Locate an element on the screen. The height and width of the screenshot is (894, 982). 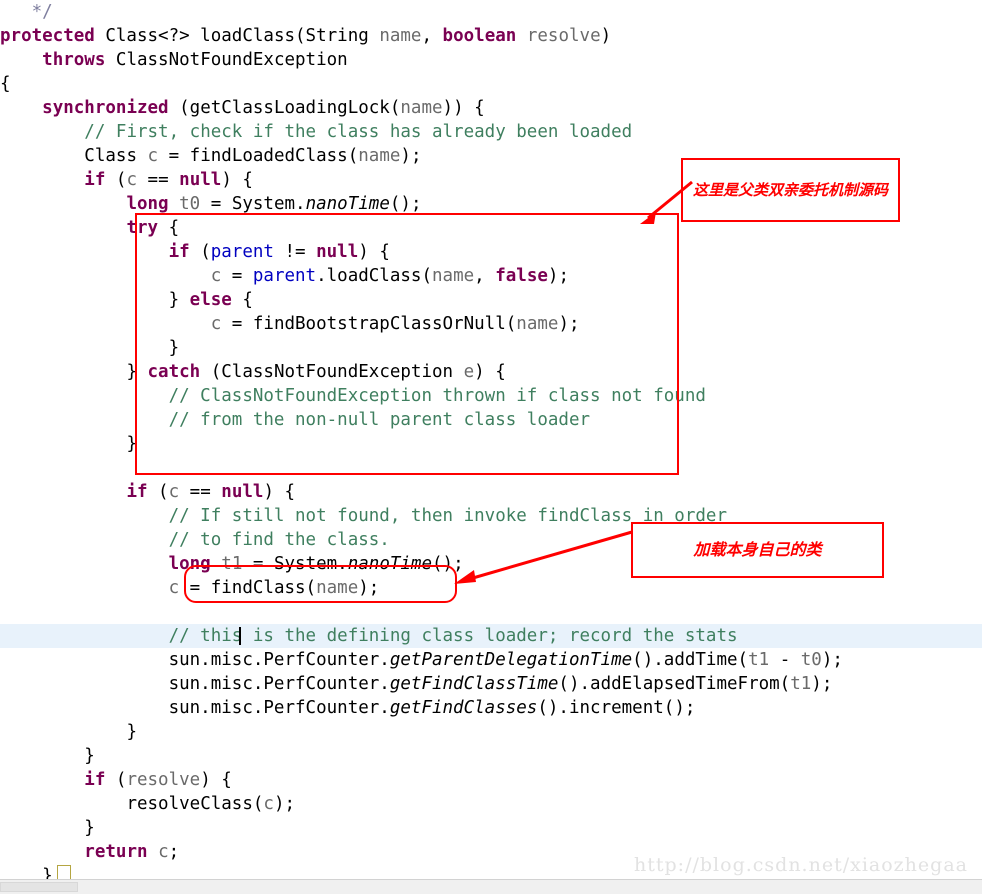
horizontal-scrollbar is located at coordinates (491, 886).